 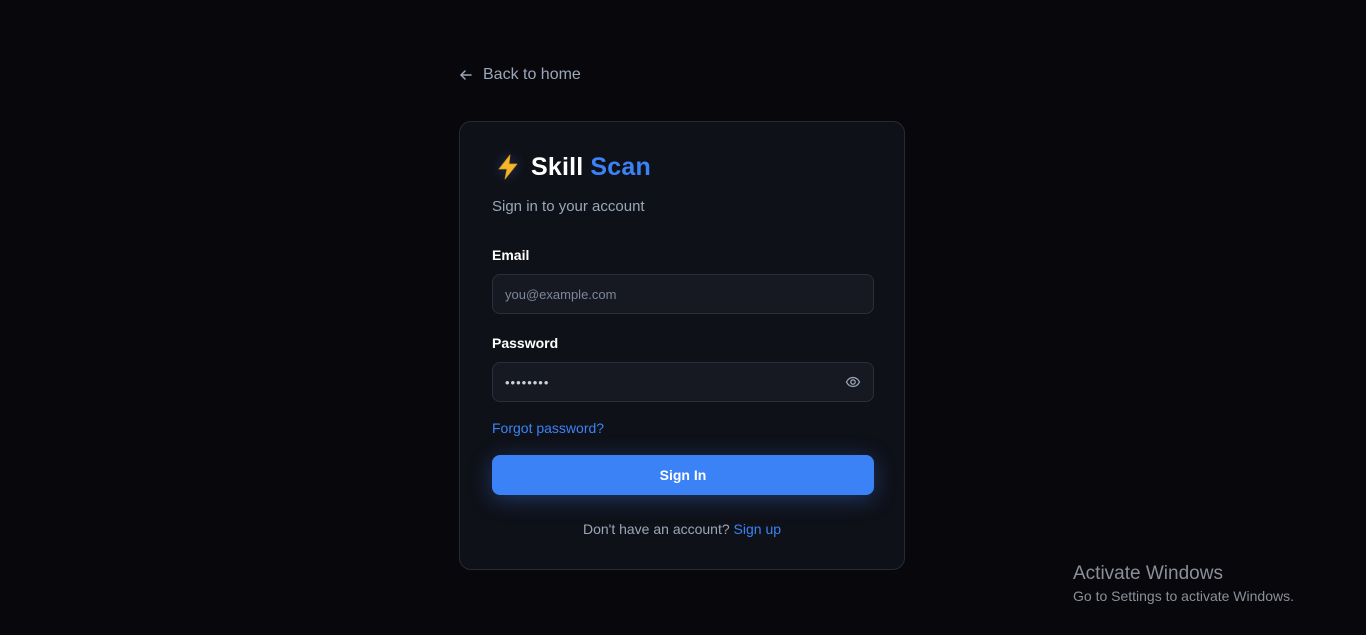 What do you see at coordinates (656, 529) in the screenshot?
I see `no-account-text: Don't have an account?` at bounding box center [656, 529].